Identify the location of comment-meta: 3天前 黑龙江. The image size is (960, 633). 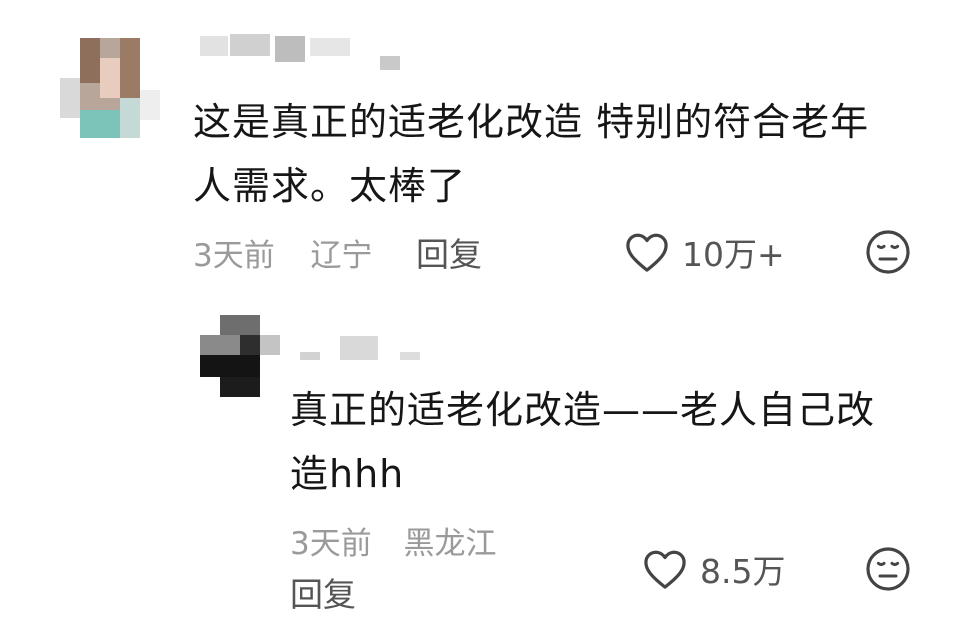
(393, 540).